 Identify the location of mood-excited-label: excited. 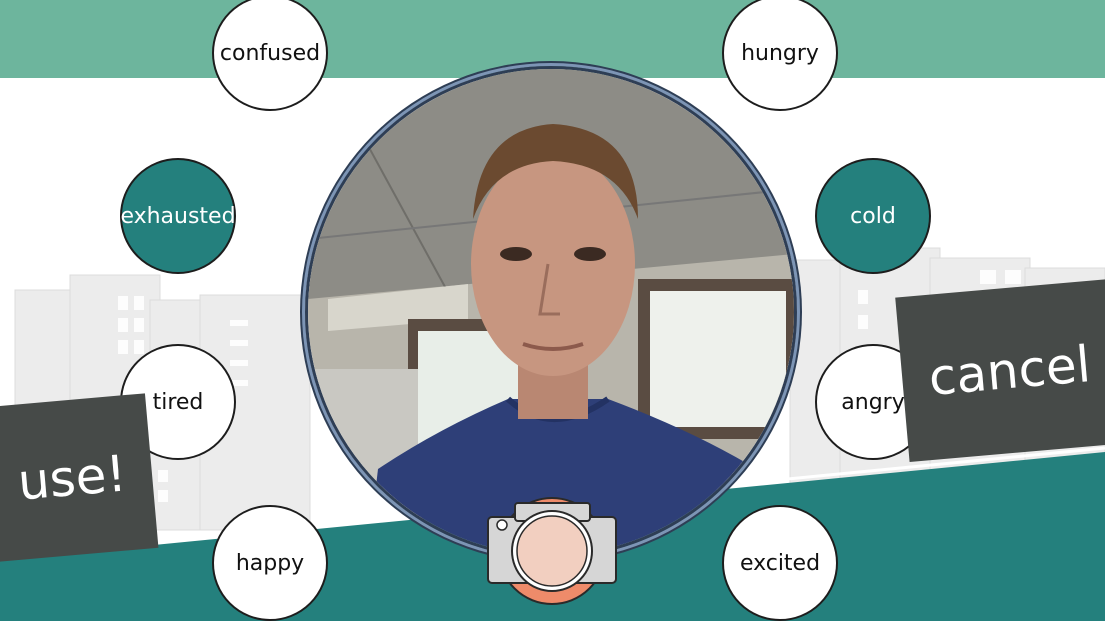
(780, 563).